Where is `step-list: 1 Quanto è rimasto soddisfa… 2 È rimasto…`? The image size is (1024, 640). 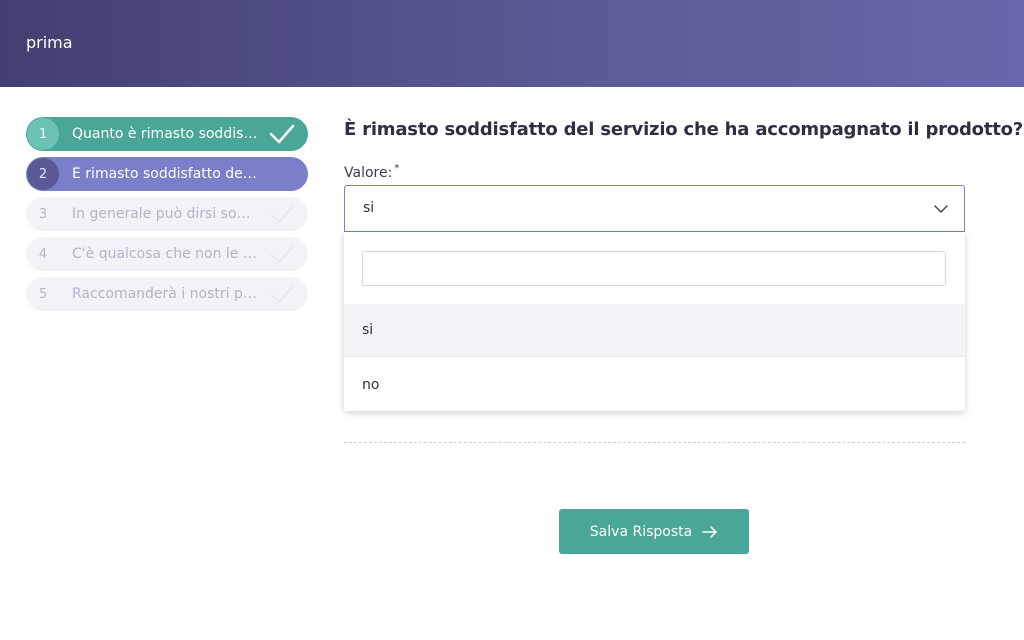 step-list: 1 Quanto è rimasto soddisfa… 2 È rimasto… is located at coordinates (167, 217).